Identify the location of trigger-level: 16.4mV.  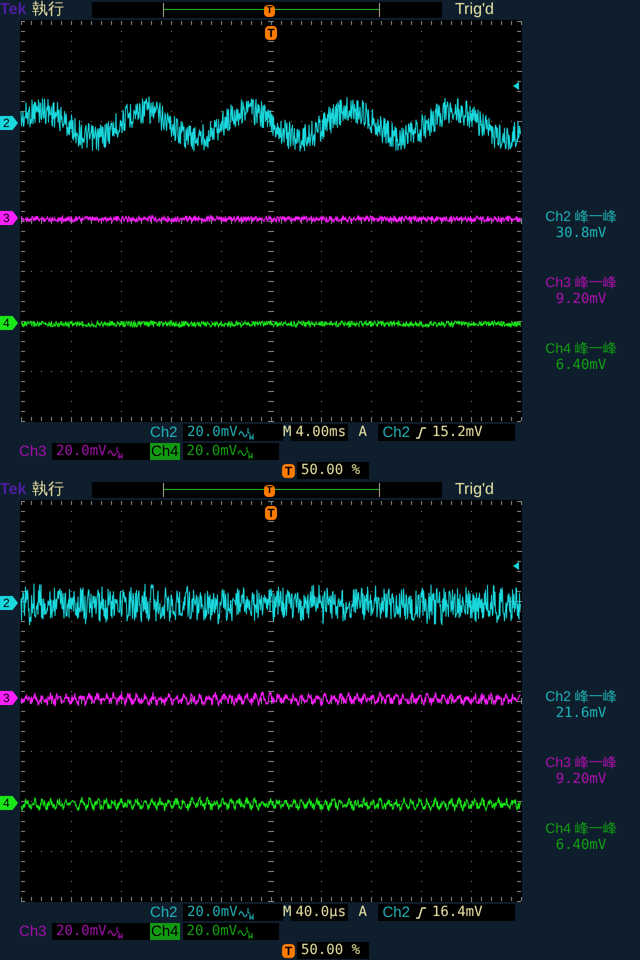
(457, 912).